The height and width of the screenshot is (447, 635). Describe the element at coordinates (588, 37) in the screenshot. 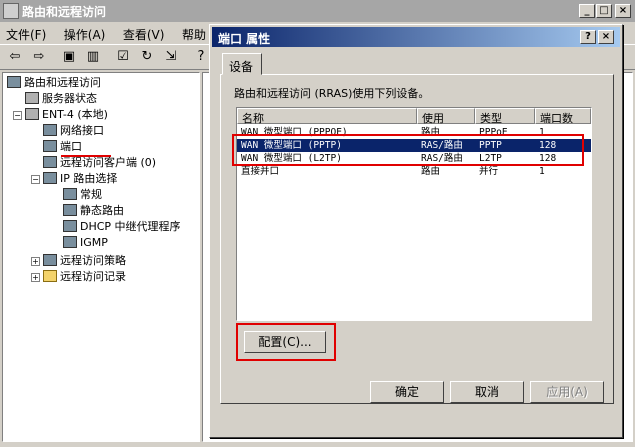

I see `dialog-help-button: ?` at that location.